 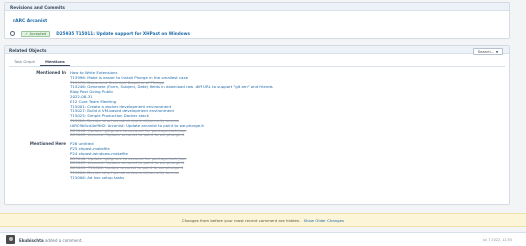 I want to click on status-badge-label: Accepted, so click(x=38, y=33).